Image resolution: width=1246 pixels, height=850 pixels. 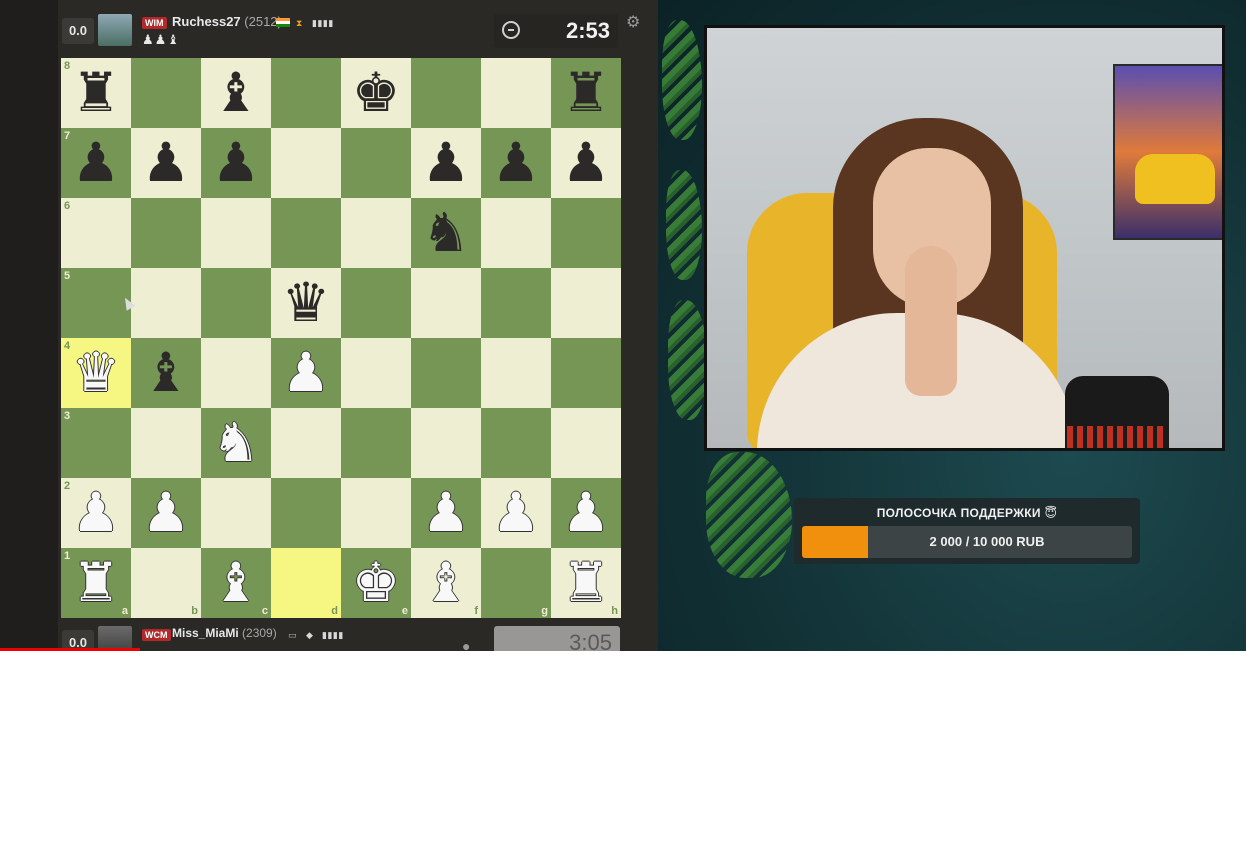 I want to click on captured-pieces: ♟♟♝, so click(x=161, y=39).